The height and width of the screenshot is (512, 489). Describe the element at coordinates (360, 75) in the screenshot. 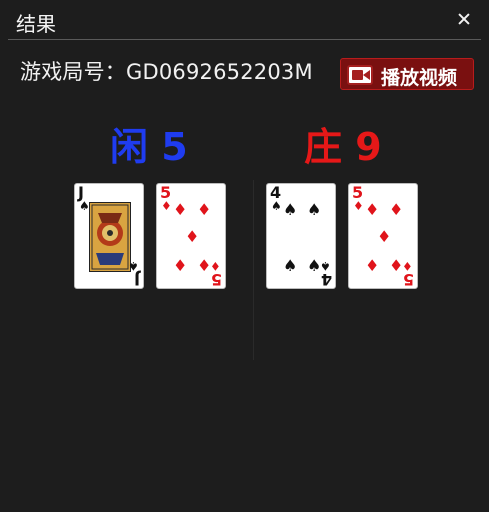

I see `video-camera-icon` at that location.